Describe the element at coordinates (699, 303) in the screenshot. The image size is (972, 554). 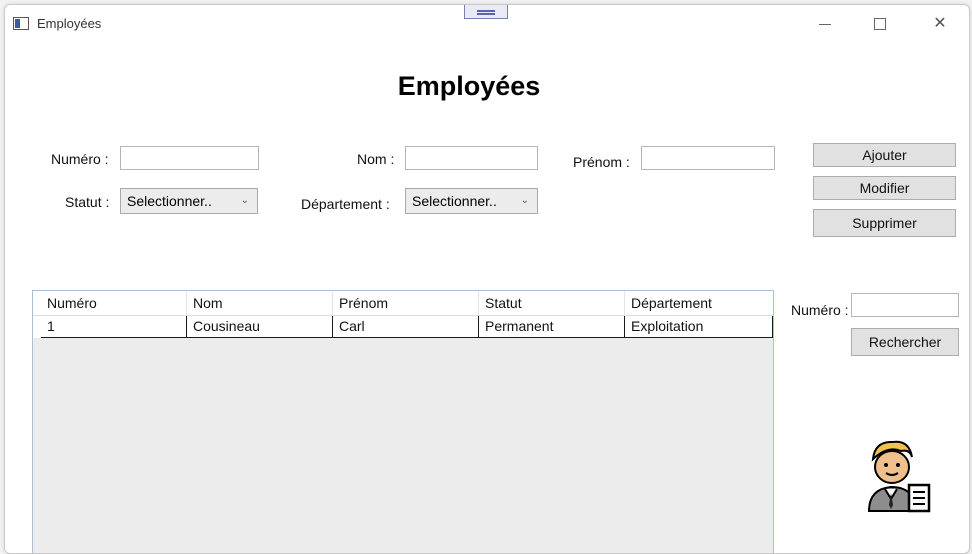
I see `column-header-departement: Département` at that location.